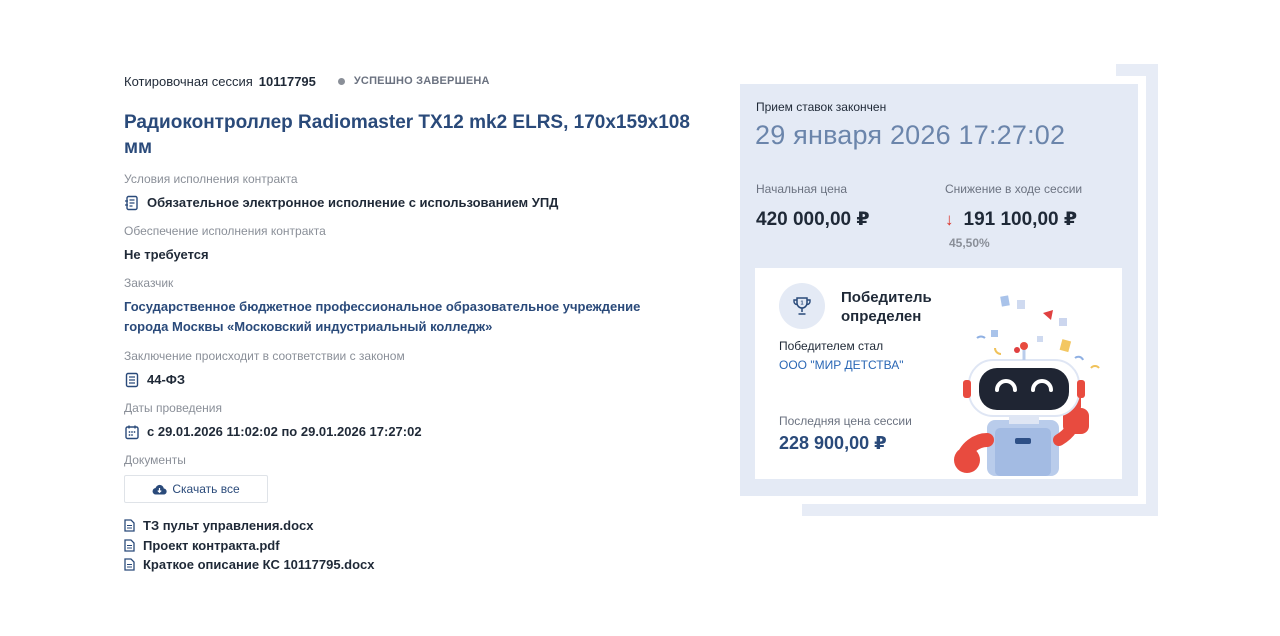  What do you see at coordinates (132, 432) in the screenshot?
I see `calendar-icon` at bounding box center [132, 432].